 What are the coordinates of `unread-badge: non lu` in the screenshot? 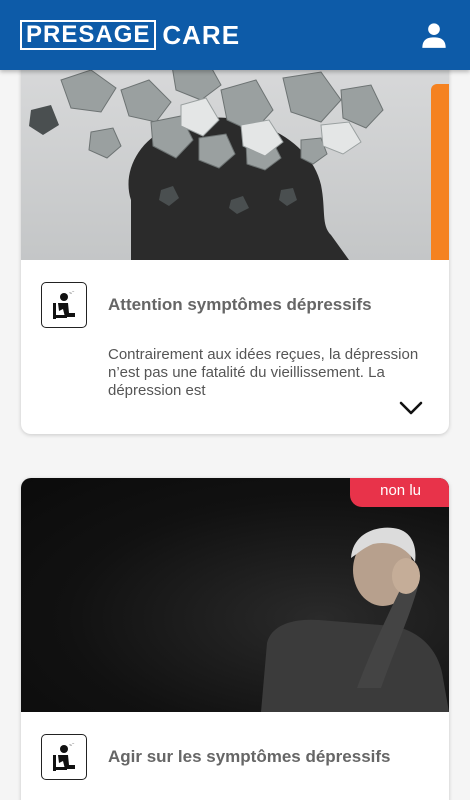 It's located at (399, 492).